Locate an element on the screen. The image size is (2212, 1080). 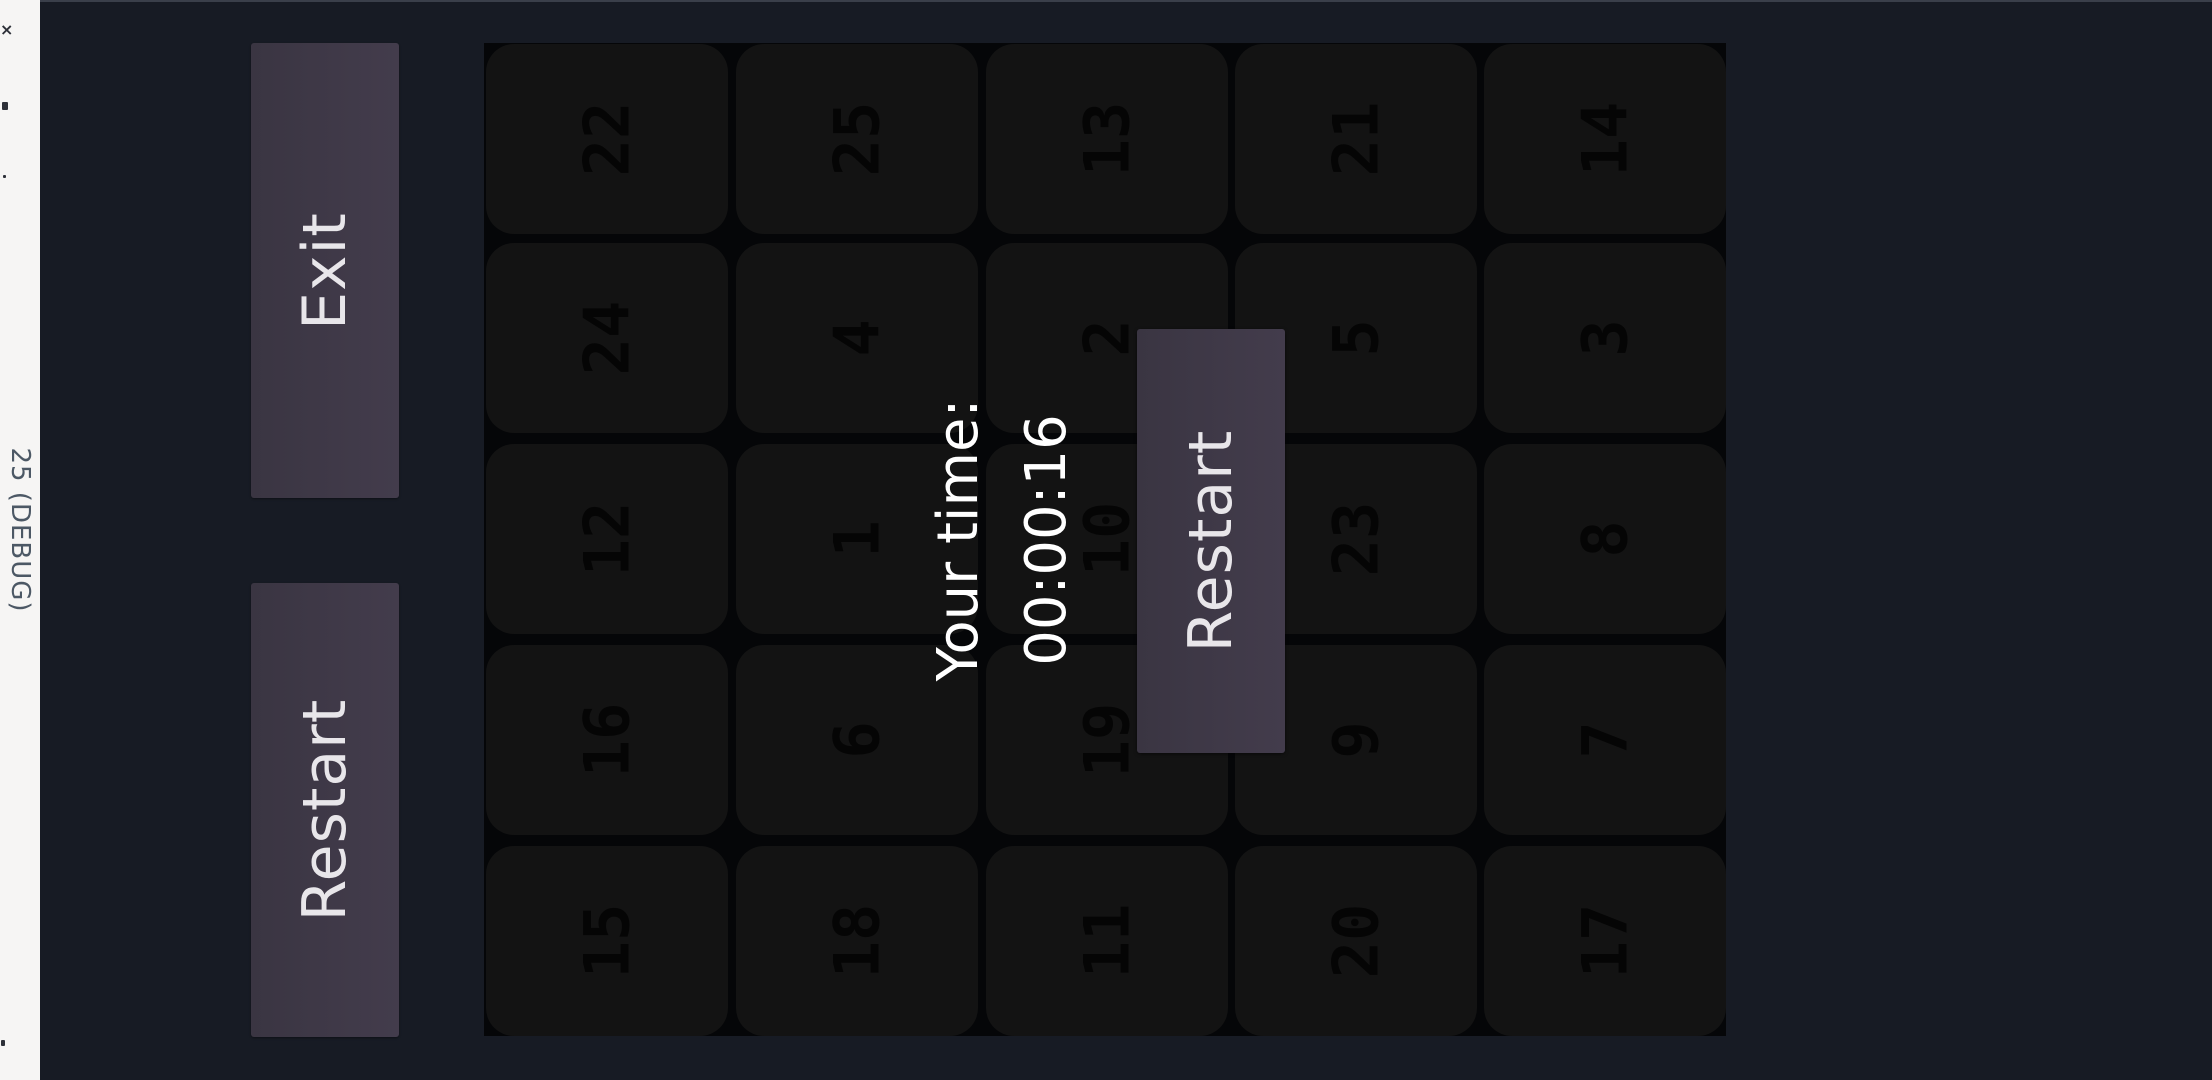
tile-number: 14 is located at coordinates (1605, 139).